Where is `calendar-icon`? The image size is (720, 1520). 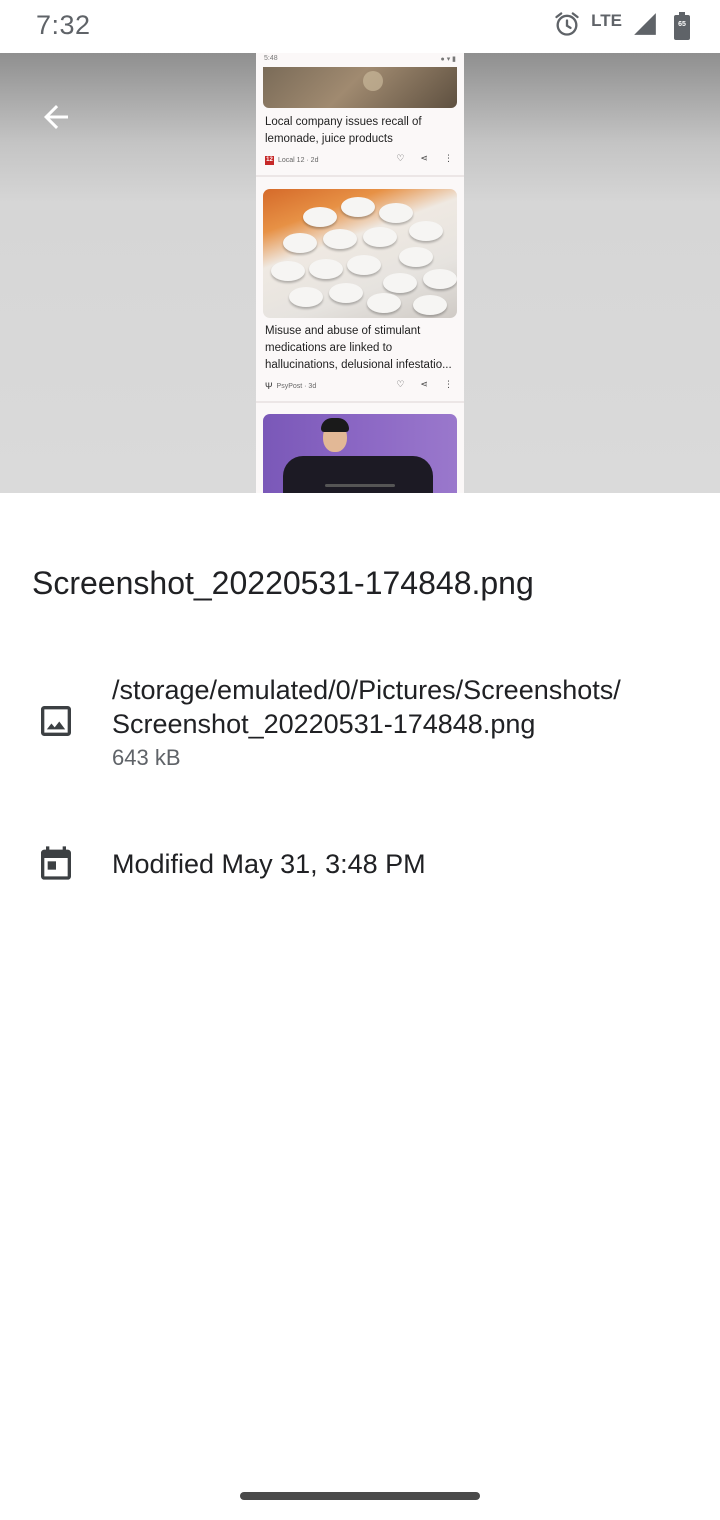
calendar-icon is located at coordinates (56, 863).